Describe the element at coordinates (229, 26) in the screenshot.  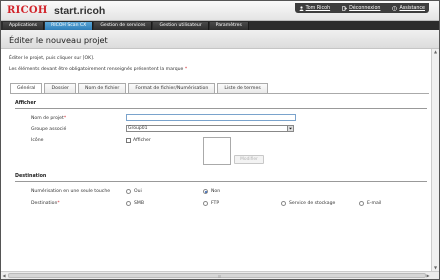
I see `menu-settings: Paramètres` at that location.